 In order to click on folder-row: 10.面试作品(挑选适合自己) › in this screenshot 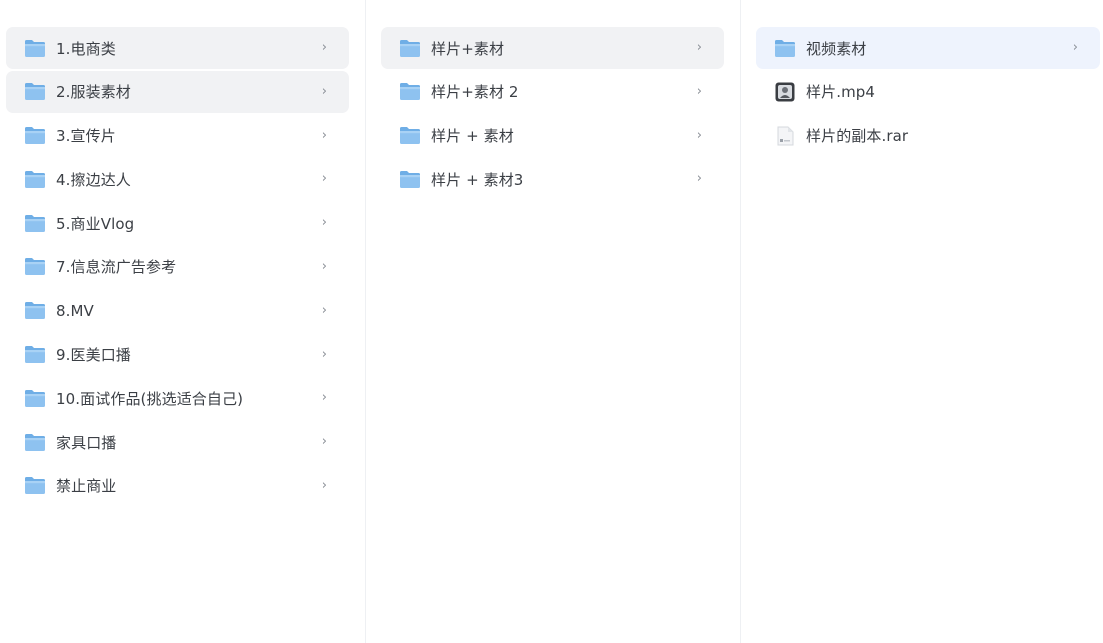, I will do `click(177, 398)`.